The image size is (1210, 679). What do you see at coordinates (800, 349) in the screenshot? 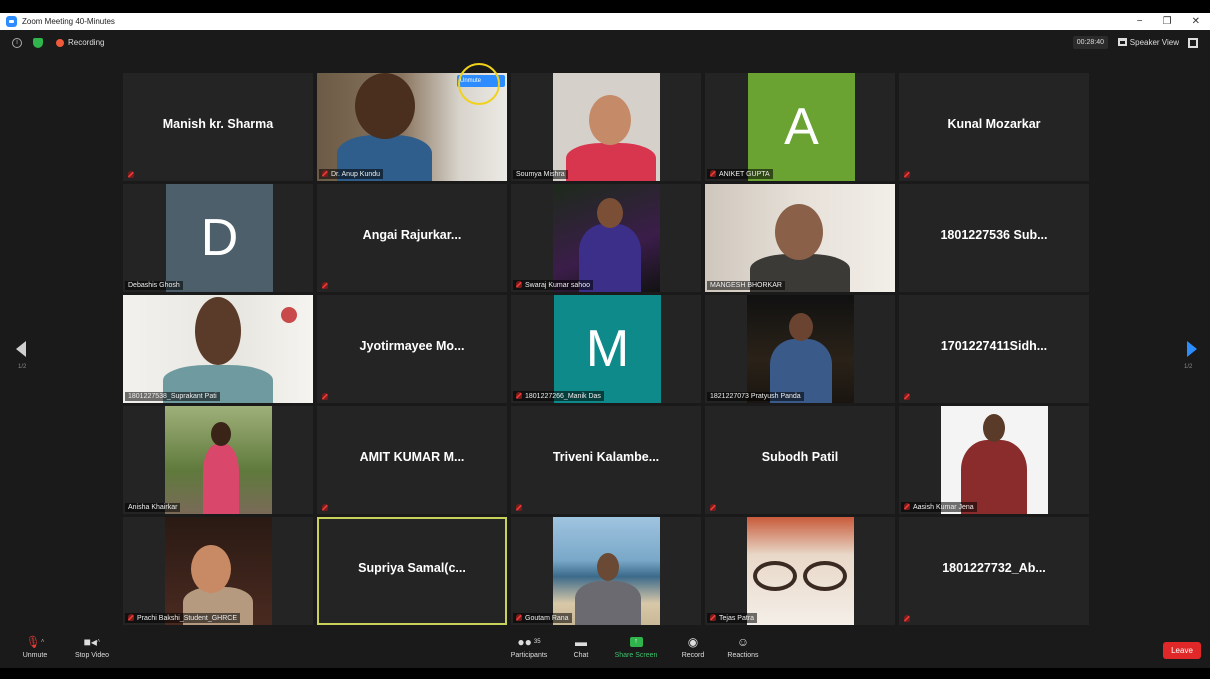
I see `participant-tile: 1821227073 Pratyush Panda` at bounding box center [800, 349].